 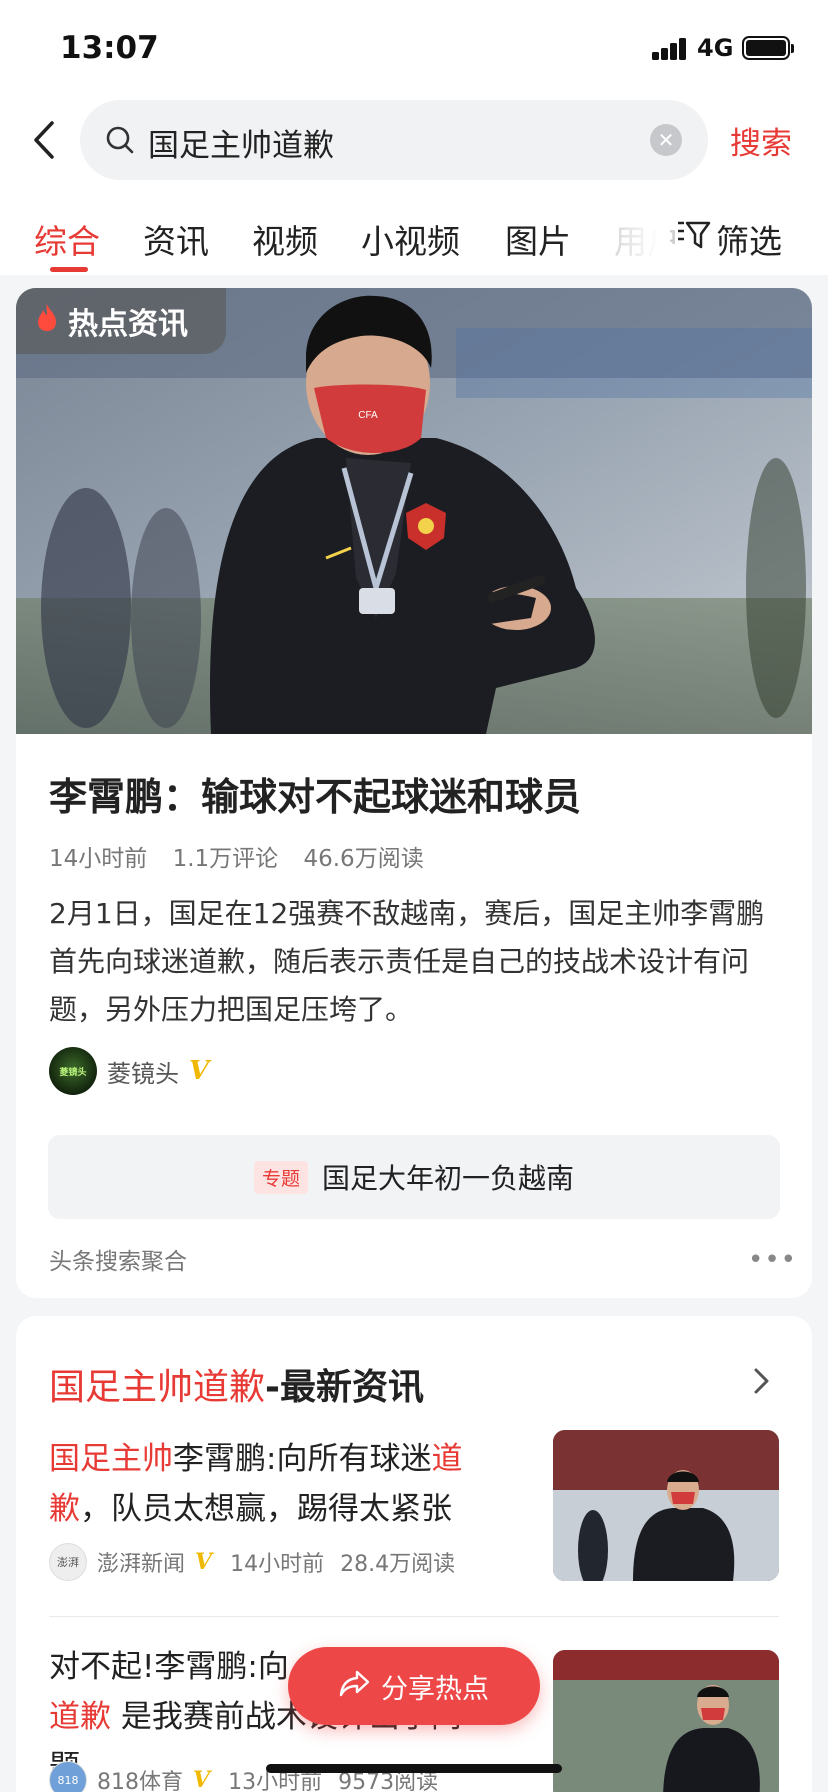 What do you see at coordinates (363, 859) in the screenshot?
I see `article-reads: 46.6万阅读` at bounding box center [363, 859].